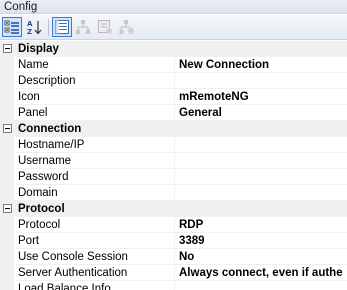 The width and height of the screenshot is (347, 290). I want to click on default-properties-icon, so click(105, 27).